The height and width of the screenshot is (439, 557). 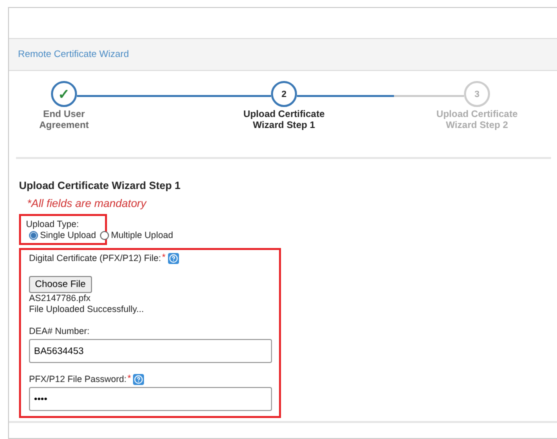 What do you see at coordinates (64, 120) in the screenshot?
I see `step-label: End User Agreement` at bounding box center [64, 120].